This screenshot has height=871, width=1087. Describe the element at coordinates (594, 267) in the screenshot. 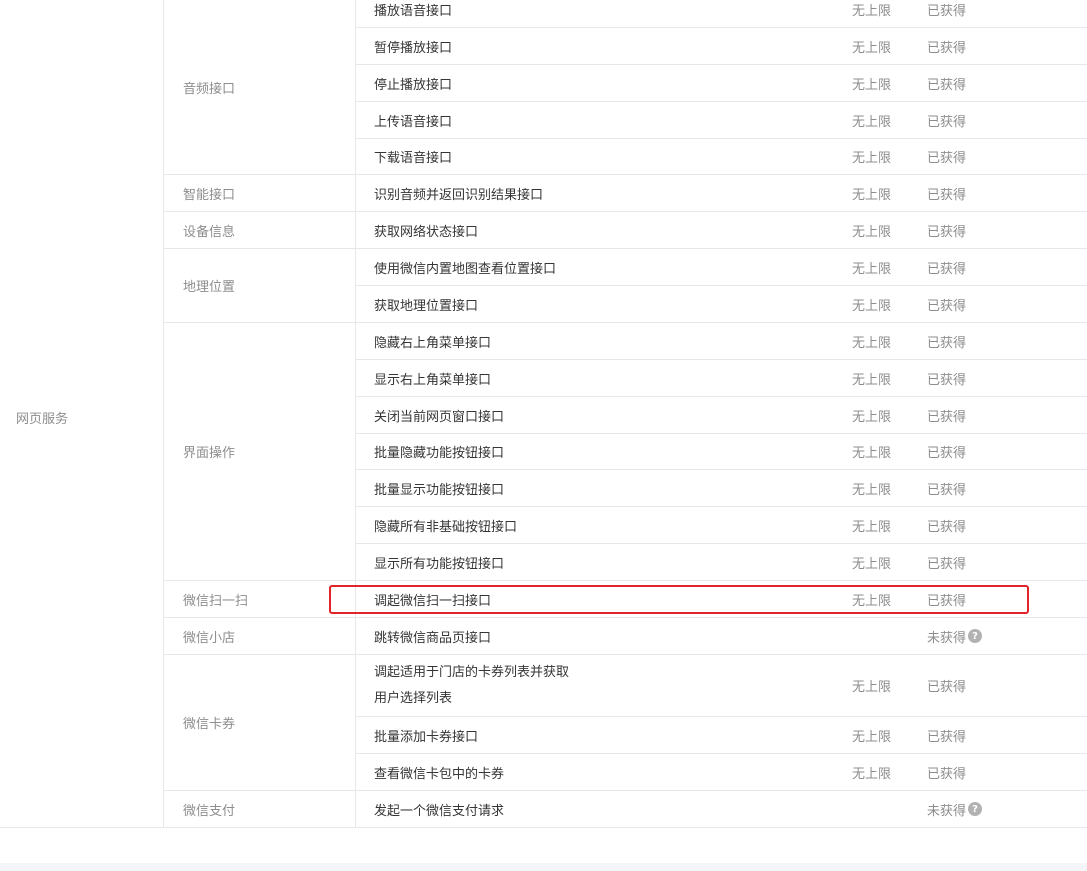

I see `api-name: 使用微信内置地图查看位置接口` at that location.